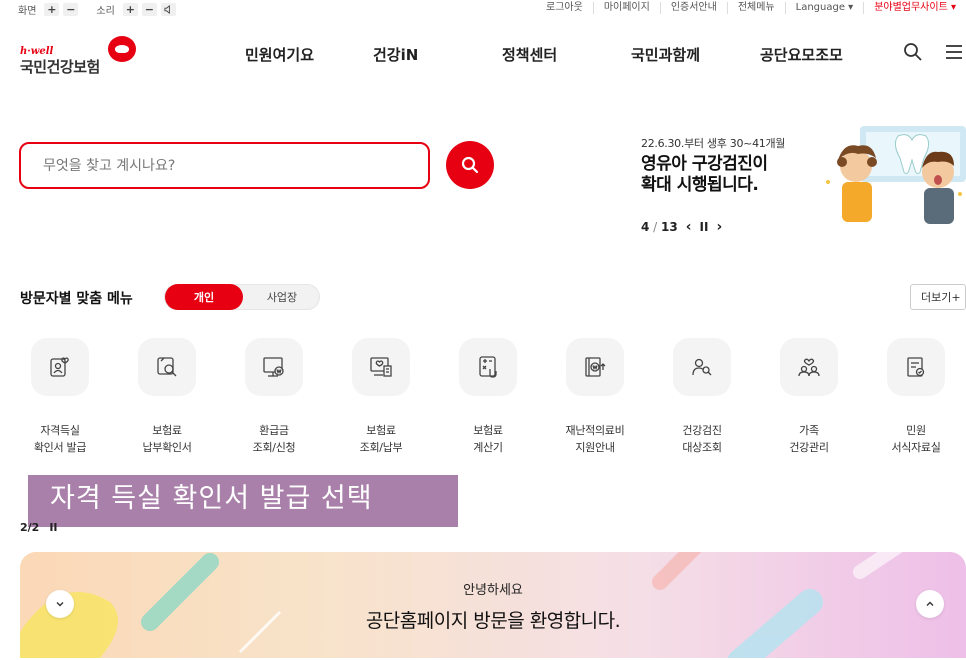  What do you see at coordinates (689, 227) in the screenshot?
I see `banner-prev-button: ‹` at bounding box center [689, 227].